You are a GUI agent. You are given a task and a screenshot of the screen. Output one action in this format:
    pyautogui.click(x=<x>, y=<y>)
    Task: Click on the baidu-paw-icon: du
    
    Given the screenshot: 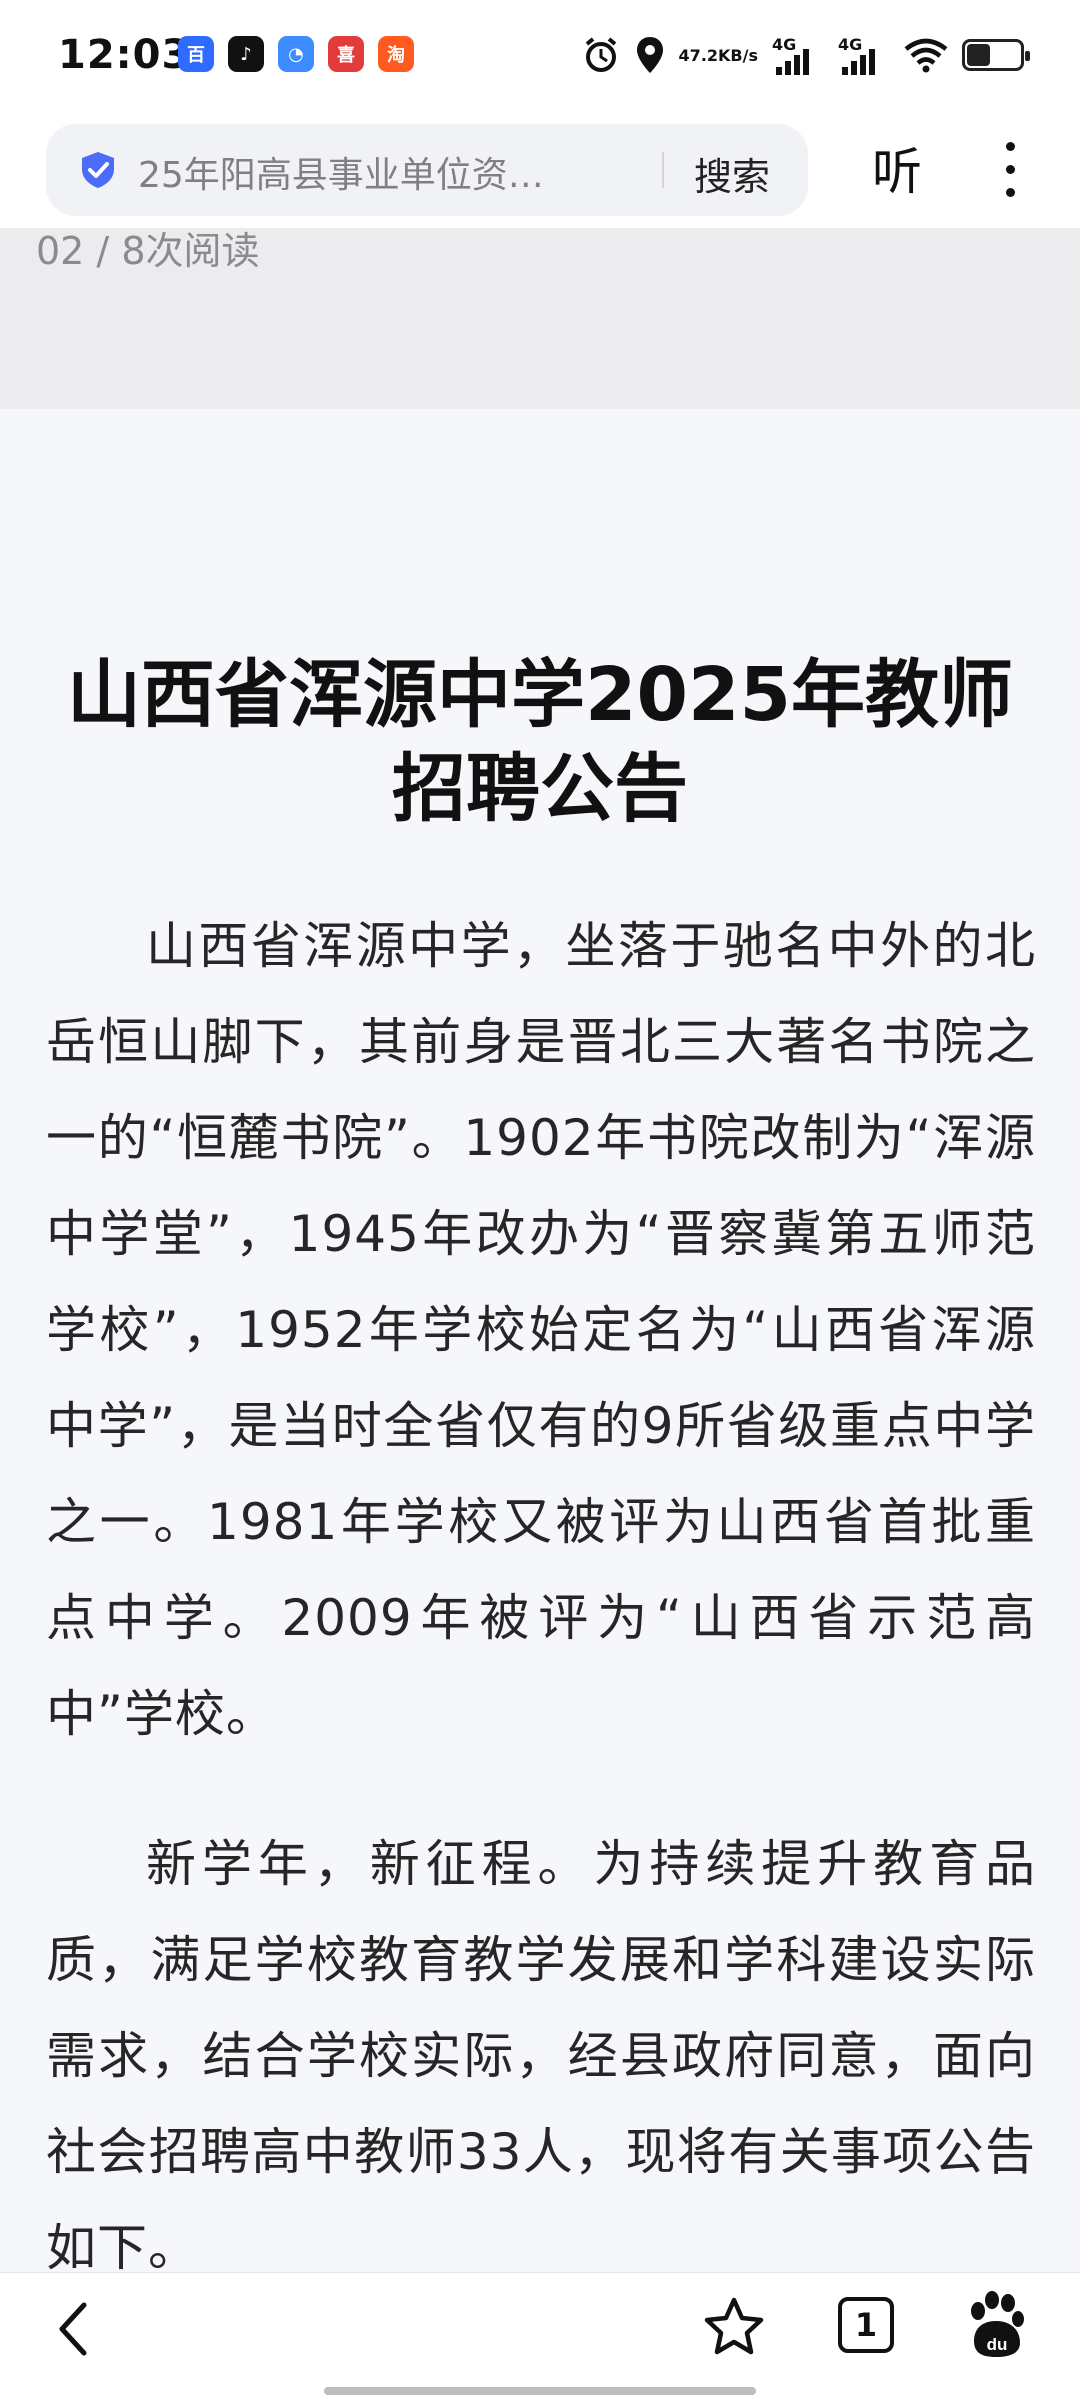 What is the action you would take?
    pyautogui.click(x=996, y=2325)
    